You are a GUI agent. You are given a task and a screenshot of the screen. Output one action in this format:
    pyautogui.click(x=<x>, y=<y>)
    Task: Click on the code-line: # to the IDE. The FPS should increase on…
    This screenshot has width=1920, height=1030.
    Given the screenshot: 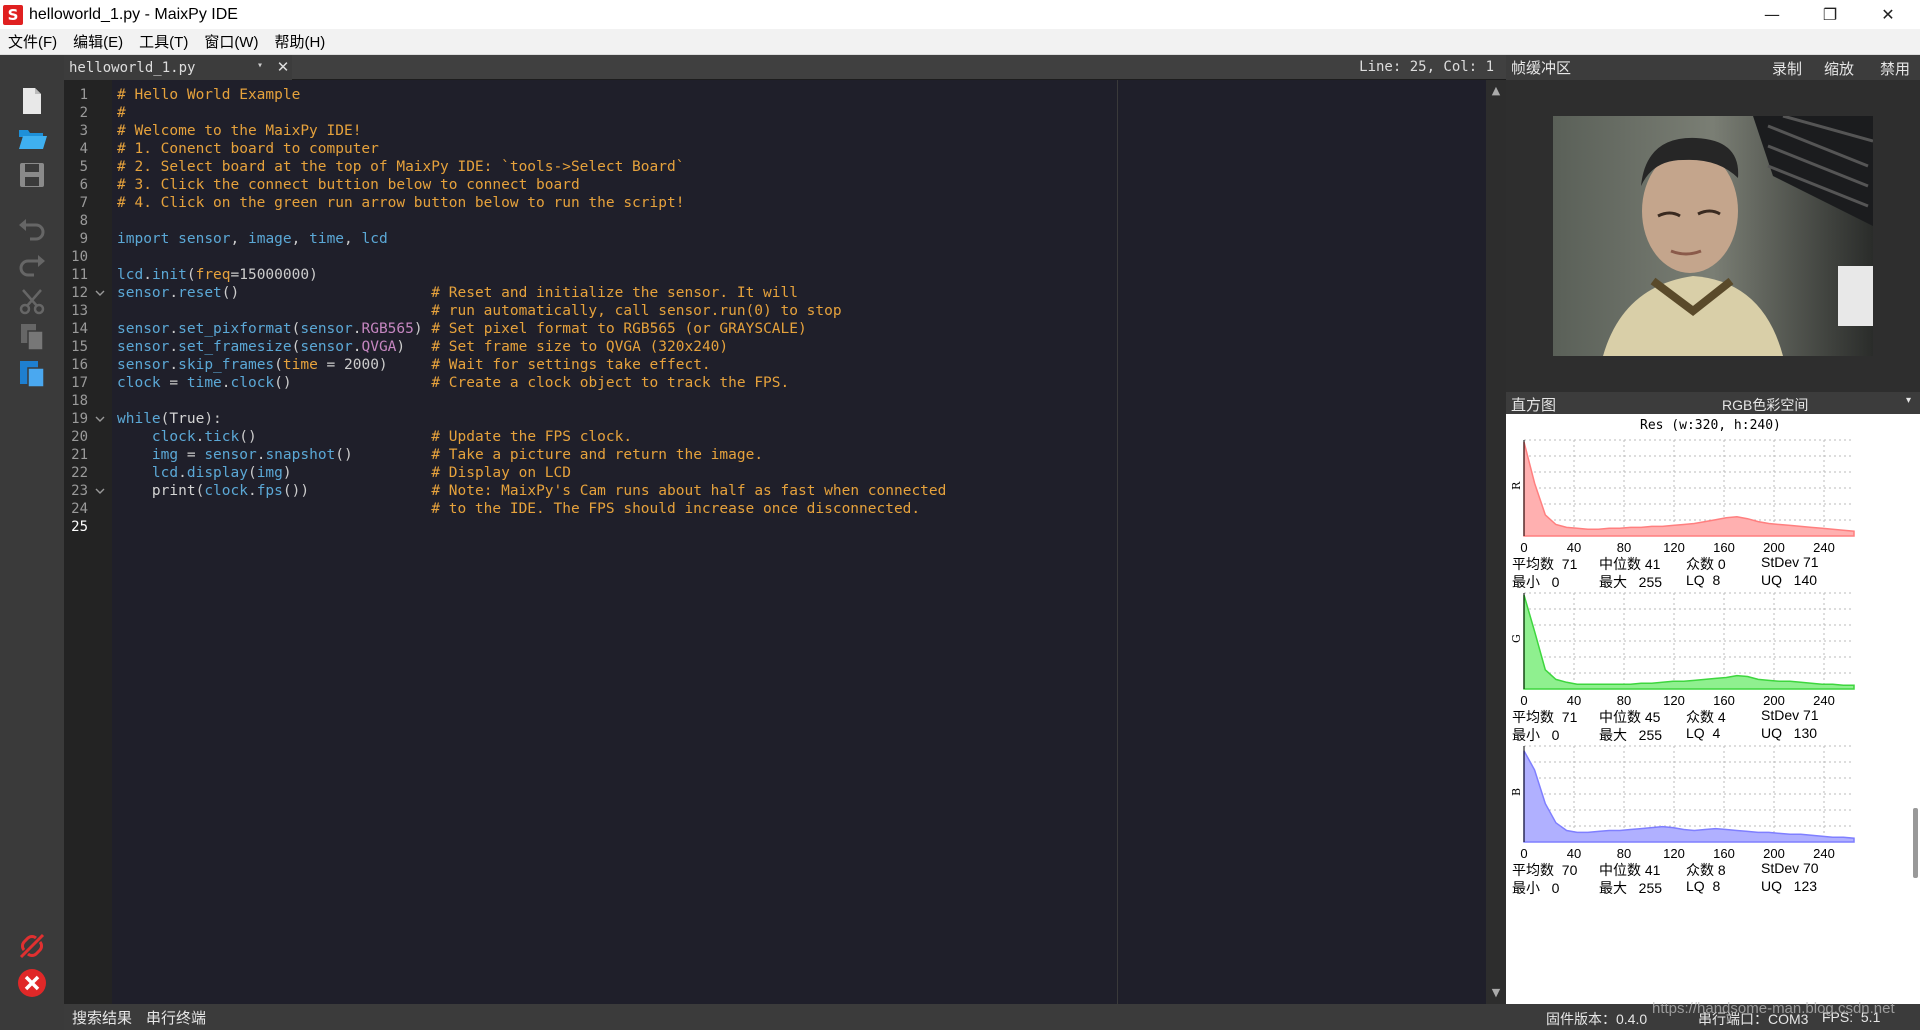 What is the action you would take?
    pyautogui.click(x=518, y=509)
    